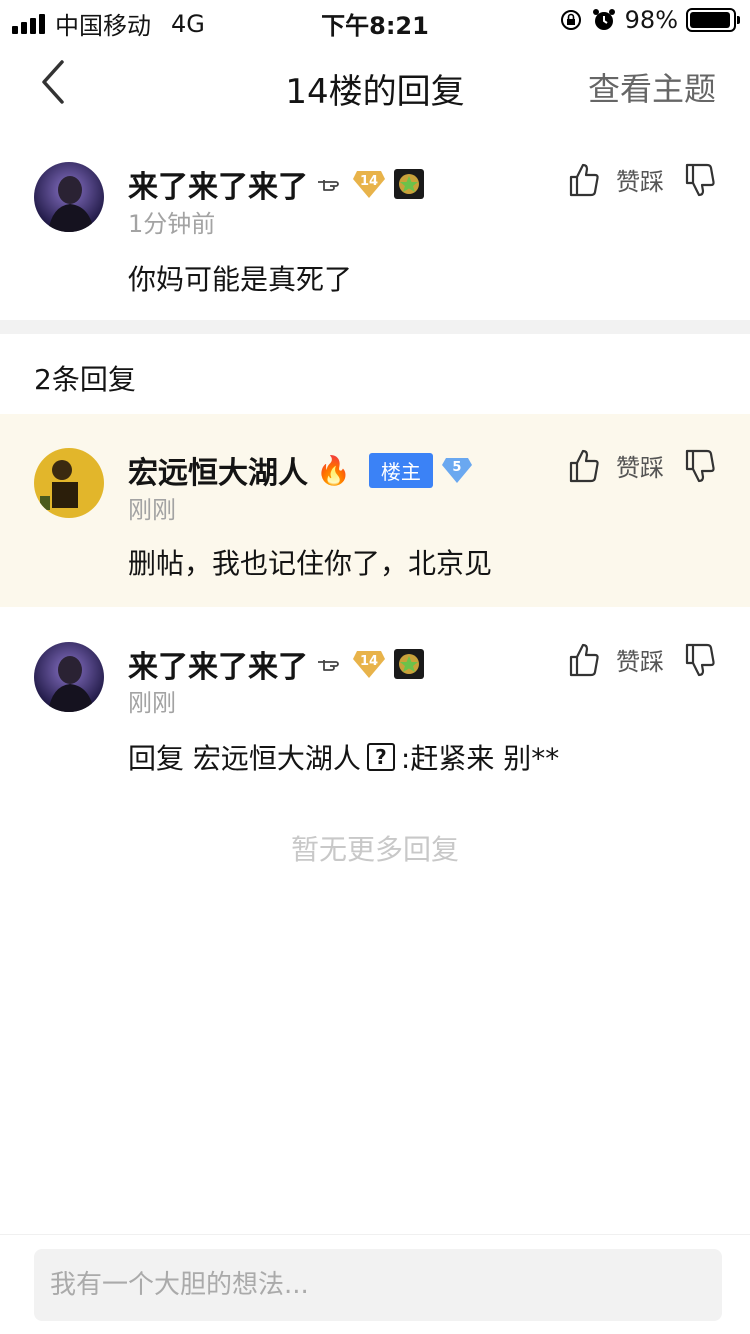 The image size is (750, 1334). Describe the element at coordinates (375, 510) in the screenshot. I see `list-item: 宏远恒大湖人 🔥 楼主 5 刚刚 删帖，我也记住你了，北京见 赞踩` at that location.